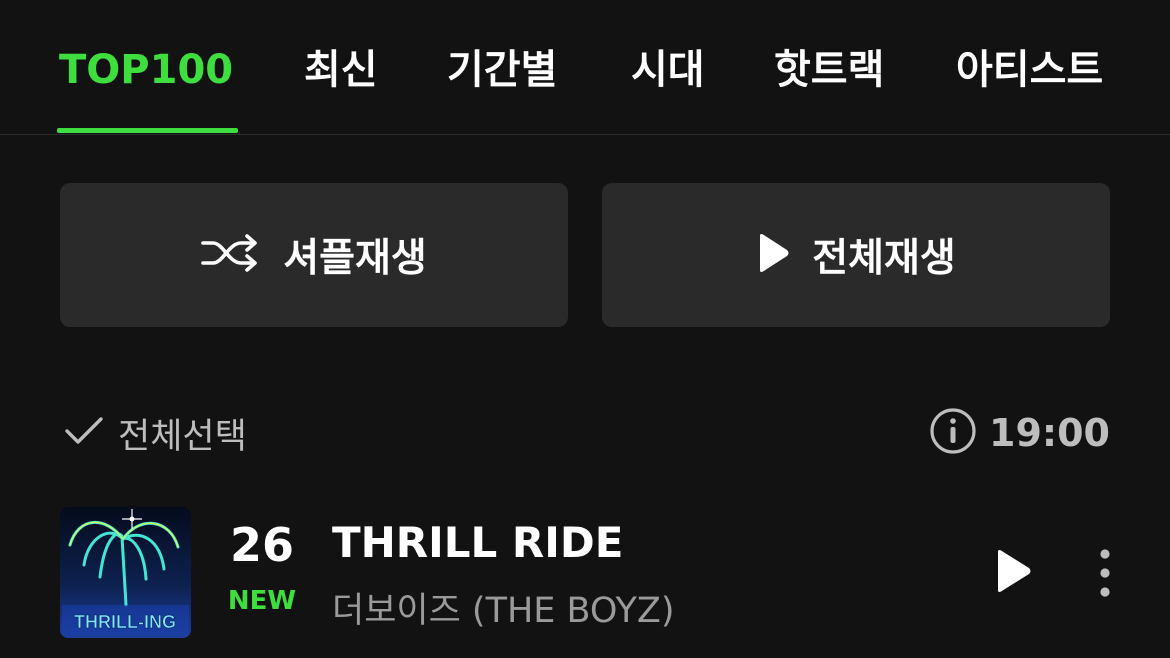  Describe the element at coordinates (478, 542) in the screenshot. I see `song-title: THRILL RIDE` at that location.